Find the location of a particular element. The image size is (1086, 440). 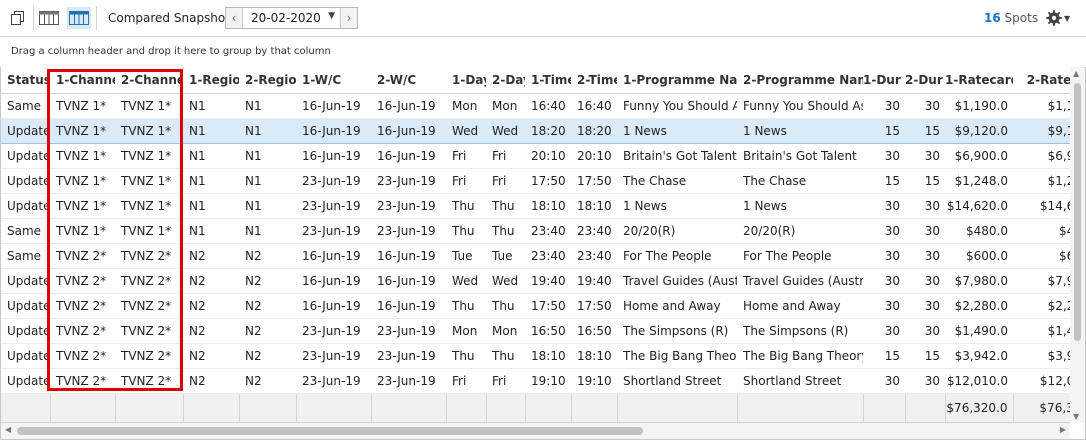

table-cell: $1,248.0 is located at coordinates (1041, 181).